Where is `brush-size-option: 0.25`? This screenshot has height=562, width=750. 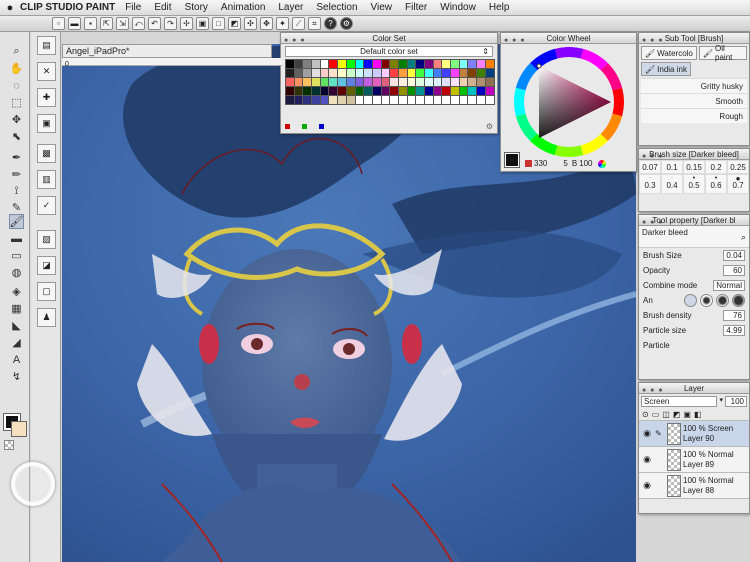 brush-size-option: 0.25 is located at coordinates (738, 167).